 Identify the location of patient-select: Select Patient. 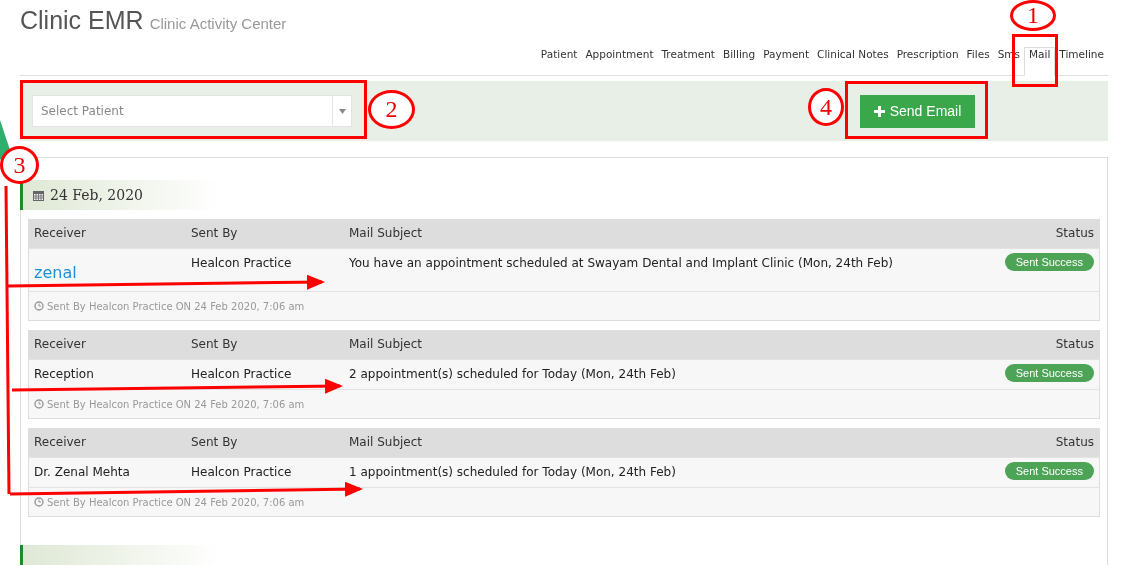
(192, 111).